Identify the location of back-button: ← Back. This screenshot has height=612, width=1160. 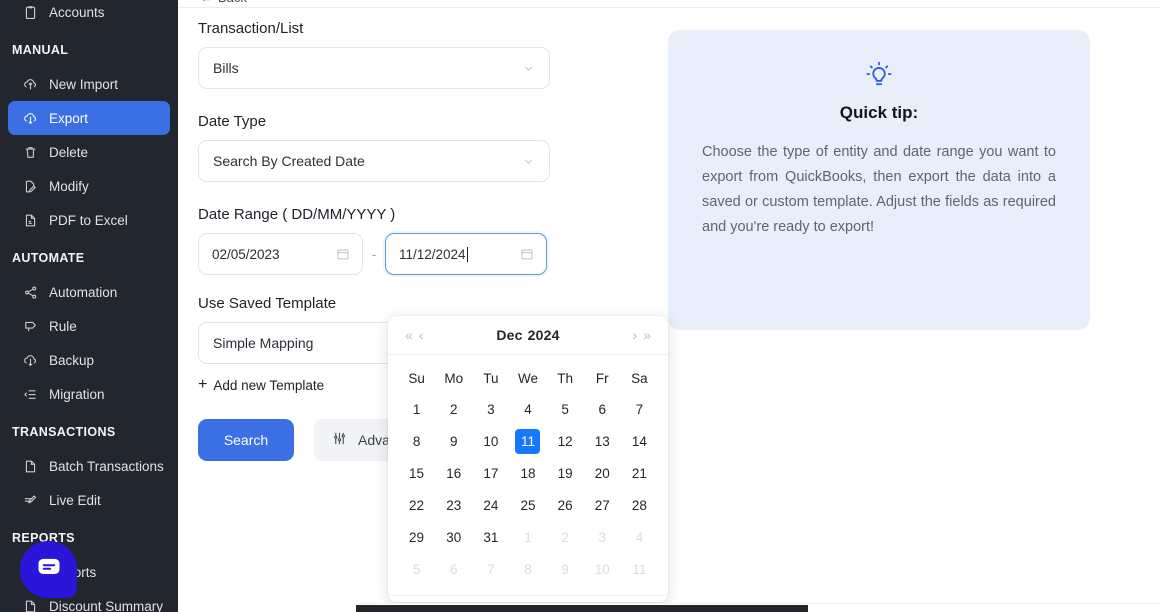
(223, 2).